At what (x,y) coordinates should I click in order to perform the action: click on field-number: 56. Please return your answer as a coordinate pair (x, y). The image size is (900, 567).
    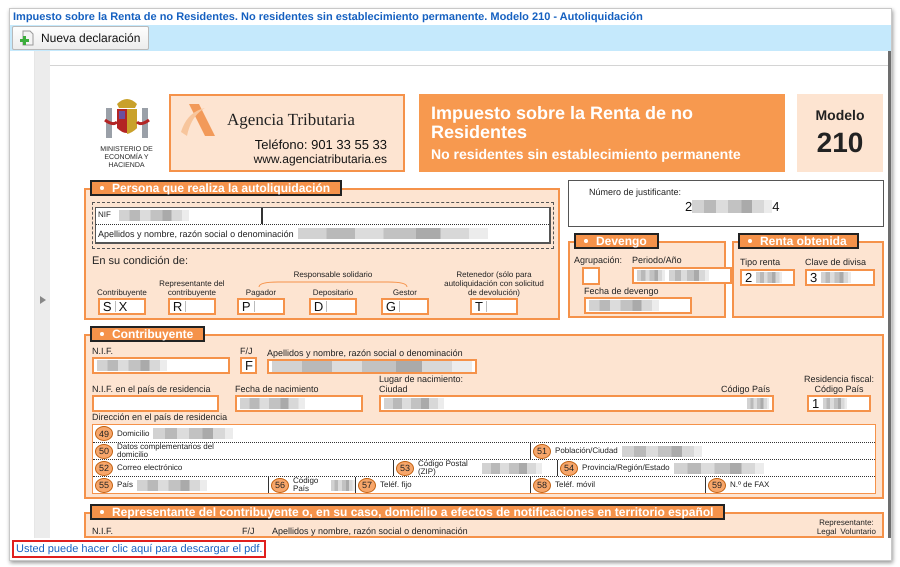
    Looking at the image, I should click on (280, 485).